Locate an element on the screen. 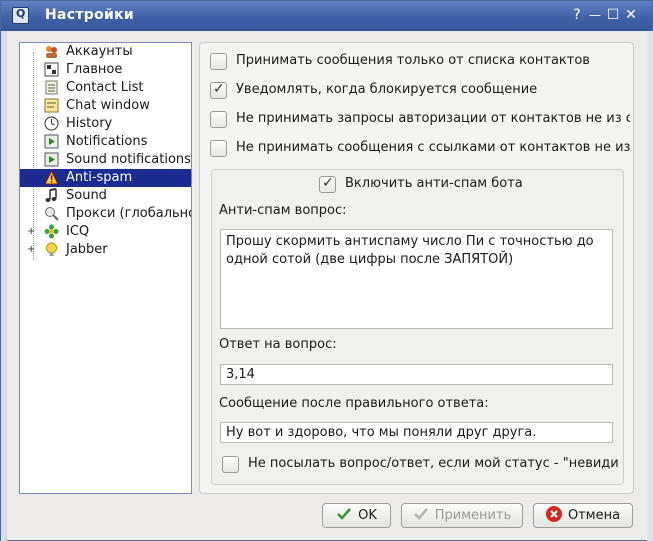 The image size is (653, 541). cancel-button: Отмена is located at coordinates (583, 515).